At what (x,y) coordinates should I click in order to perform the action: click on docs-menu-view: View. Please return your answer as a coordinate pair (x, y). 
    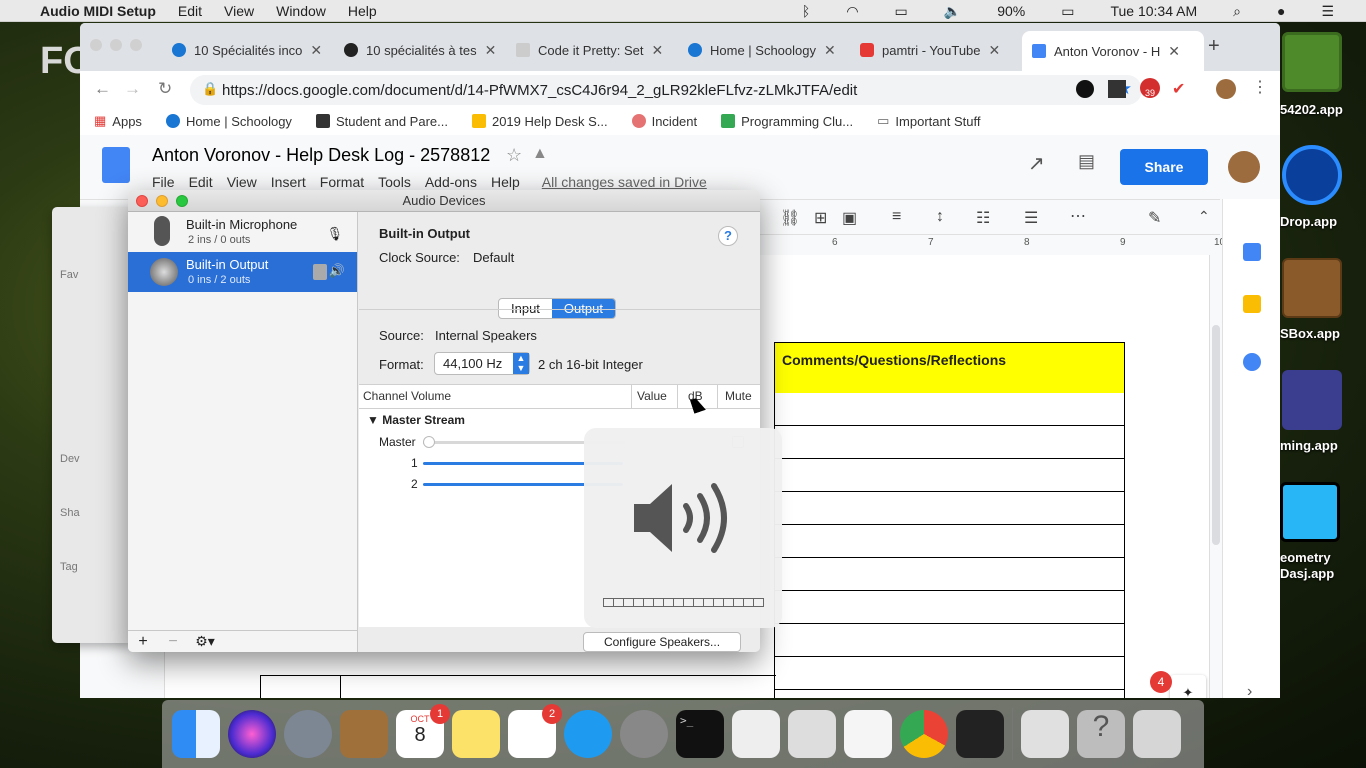
    Looking at the image, I should click on (242, 182).